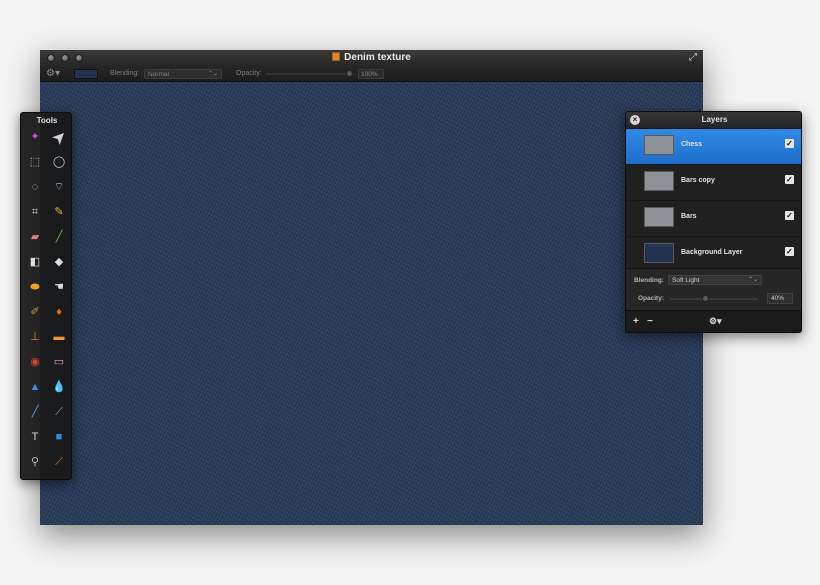 The height and width of the screenshot is (585, 820). I want to click on layer-blending-select: Soft Light ⌃⌄, so click(715, 280).